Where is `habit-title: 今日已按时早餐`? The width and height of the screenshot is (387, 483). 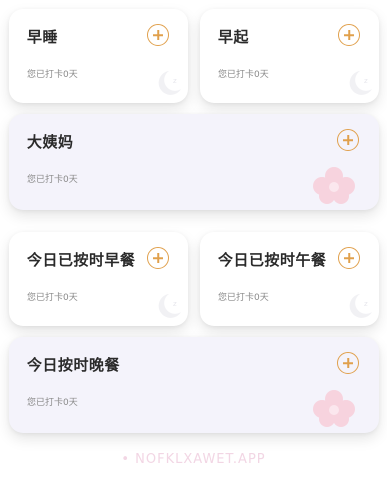 habit-title: 今日已按时早餐 is located at coordinates (81, 260).